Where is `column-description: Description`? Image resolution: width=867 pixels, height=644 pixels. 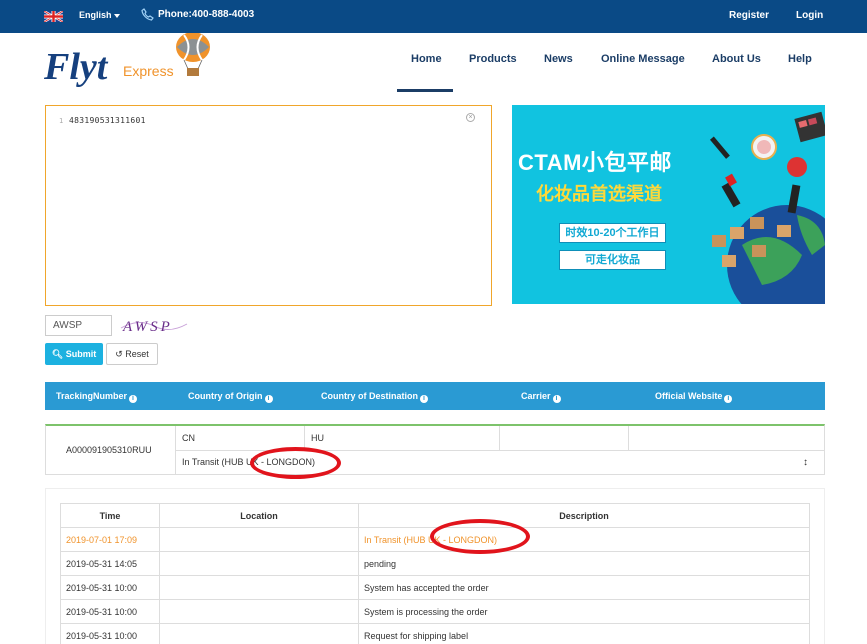
column-description: Description is located at coordinates (584, 515).